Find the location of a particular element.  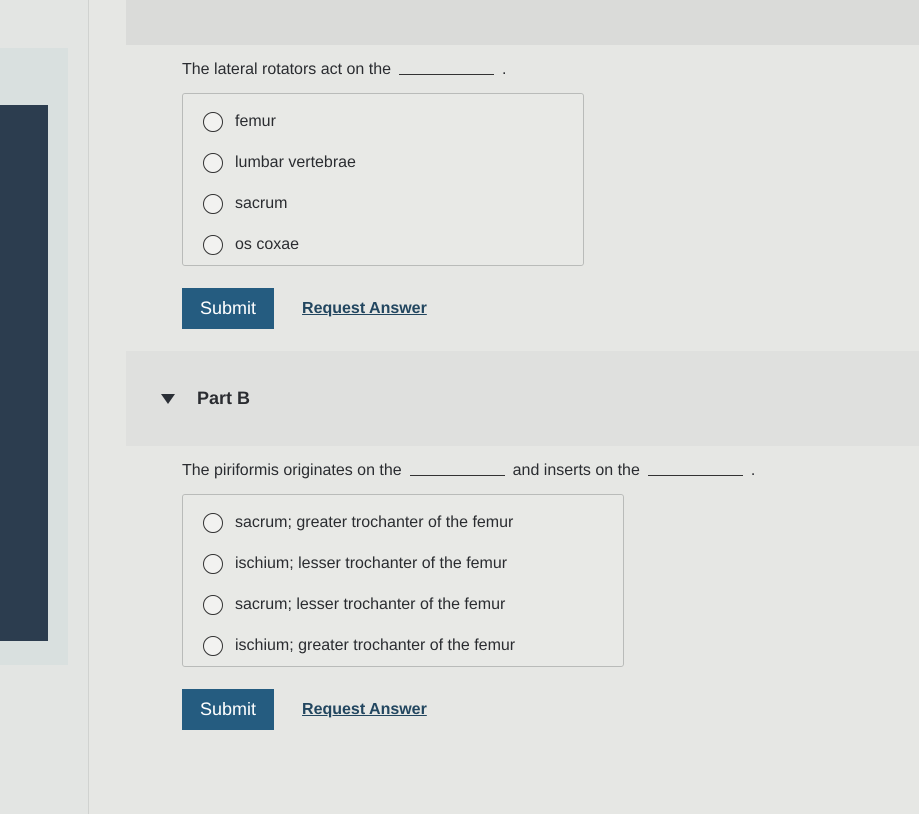

question-text: and inserts on the is located at coordinates (576, 471).